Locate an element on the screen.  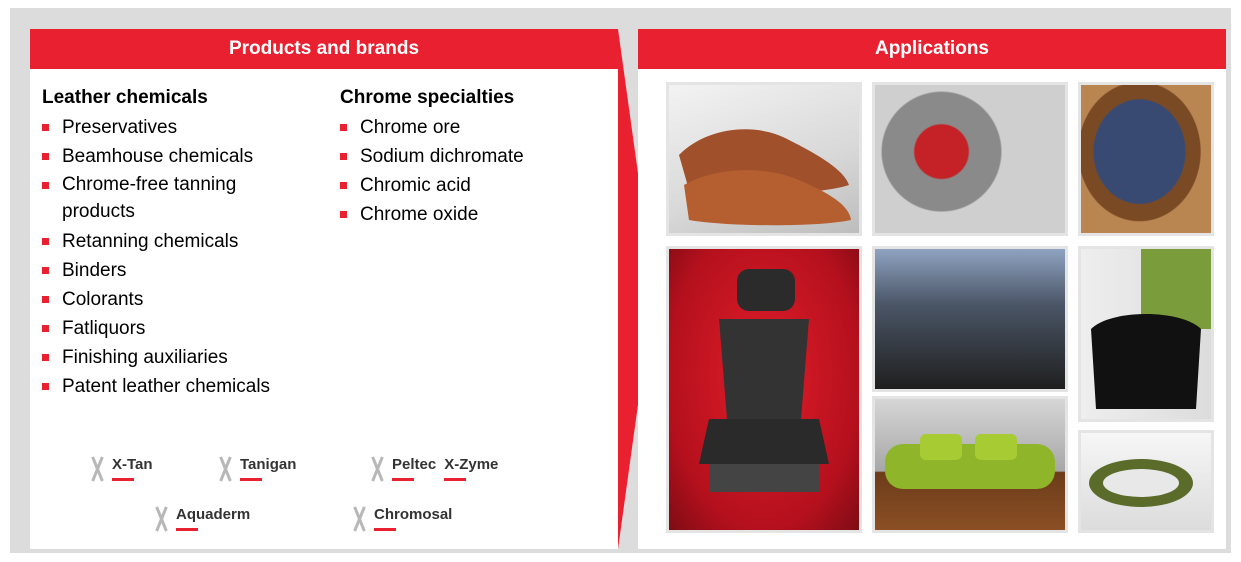
list-item: Sodium dichromate is located at coordinates (480, 156).